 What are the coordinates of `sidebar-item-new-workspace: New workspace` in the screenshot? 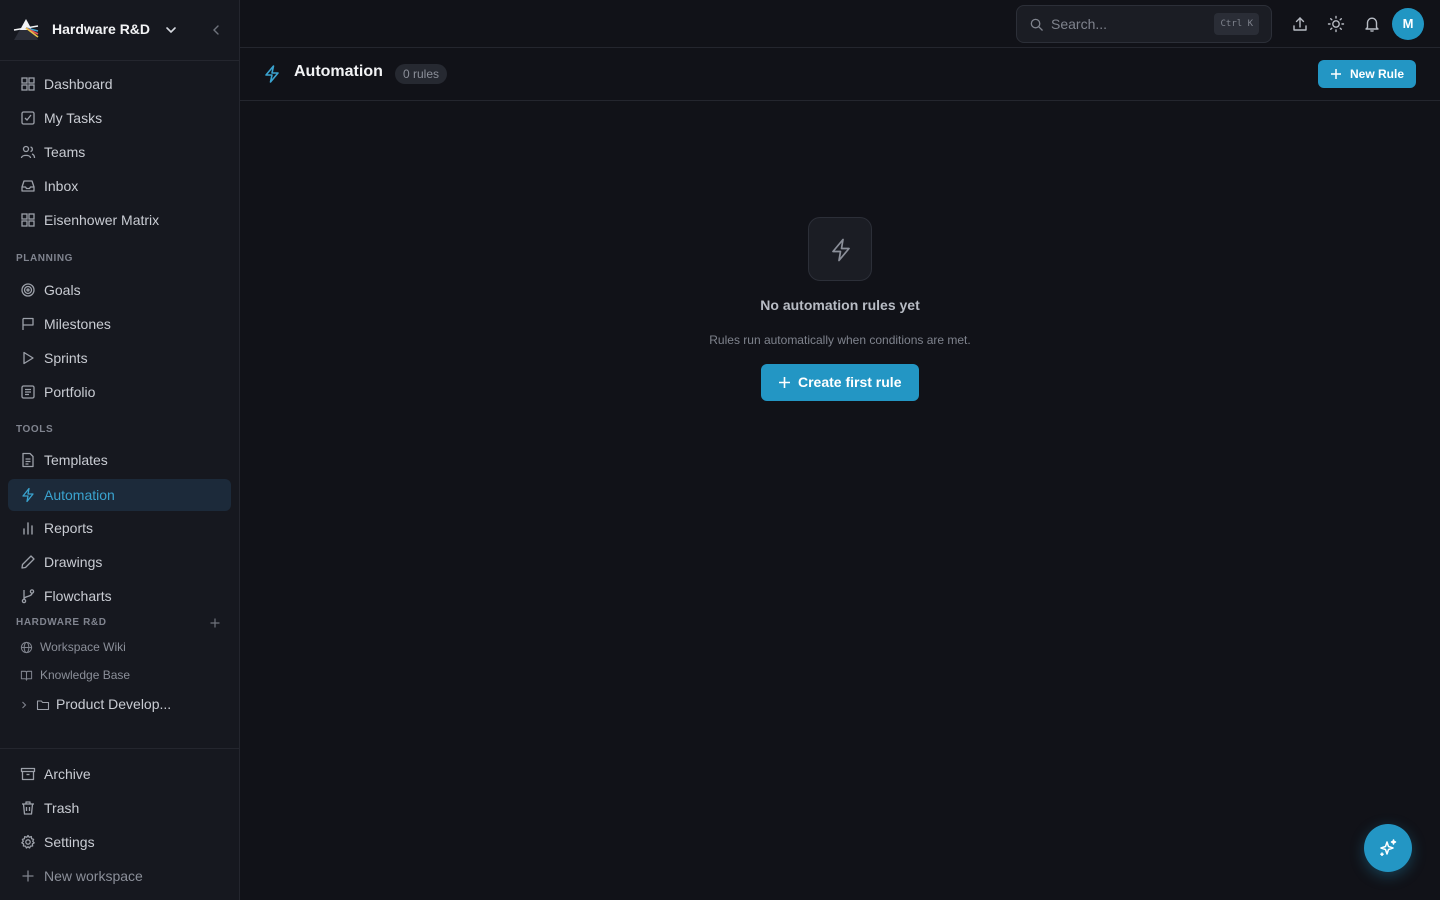 It's located at (119, 876).